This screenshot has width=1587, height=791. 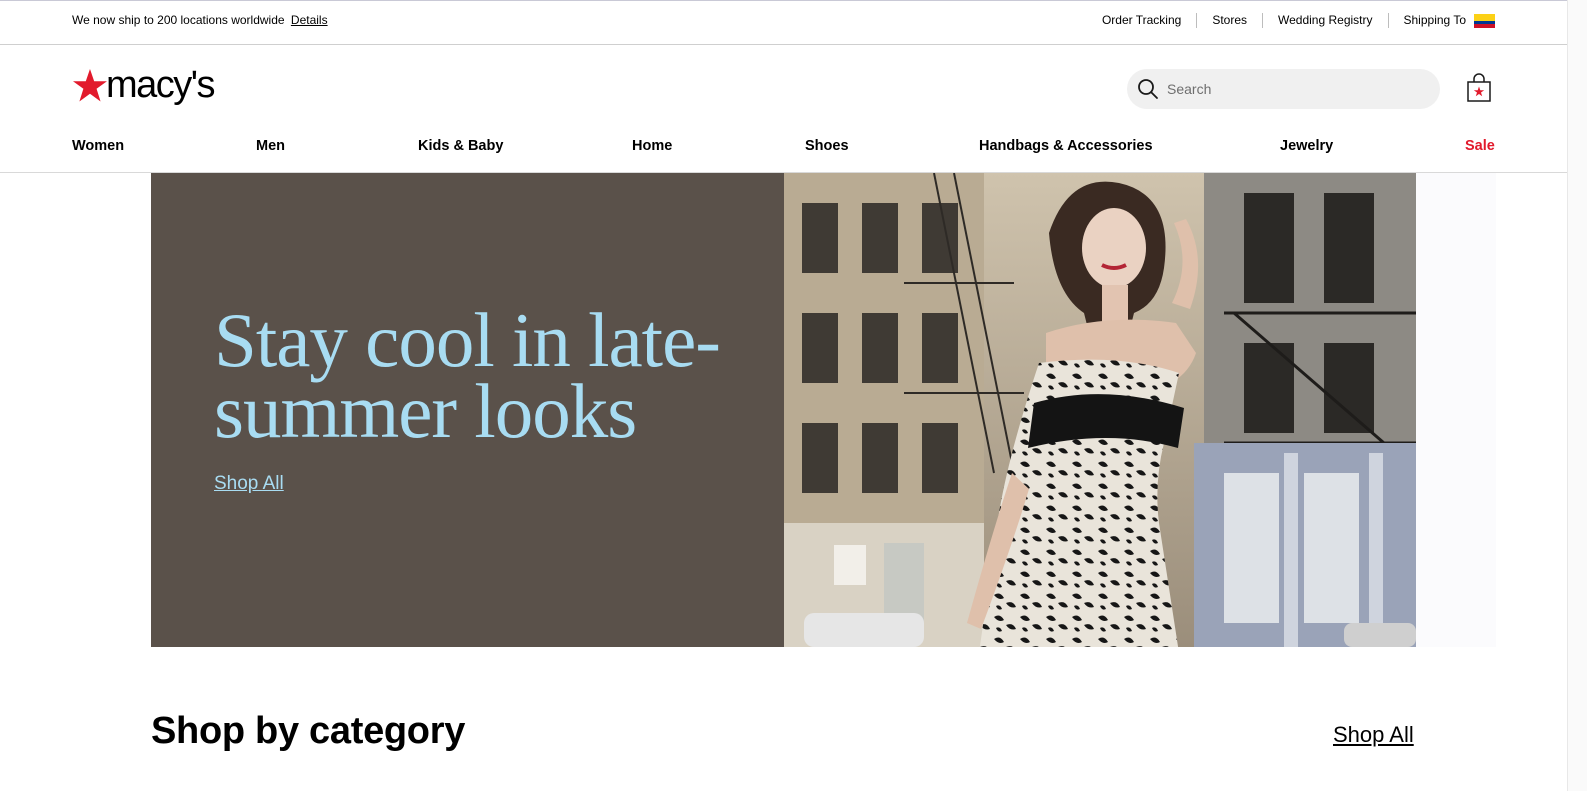 I want to click on shop-by-category-heading: Shop by category, so click(x=308, y=731).